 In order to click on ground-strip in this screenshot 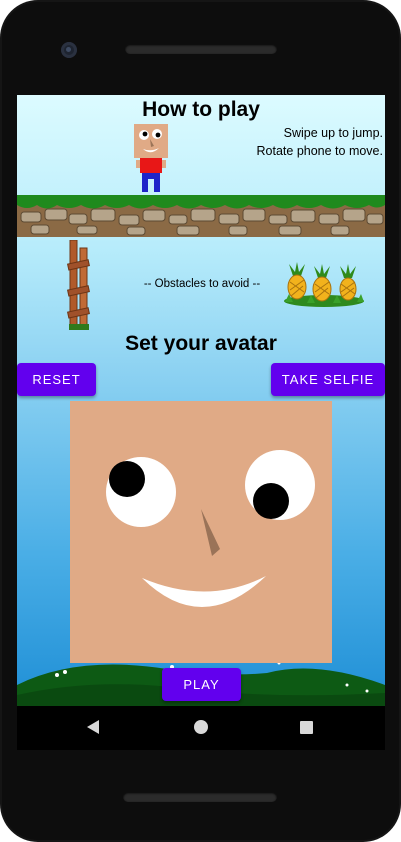, I will do `click(201, 216)`.